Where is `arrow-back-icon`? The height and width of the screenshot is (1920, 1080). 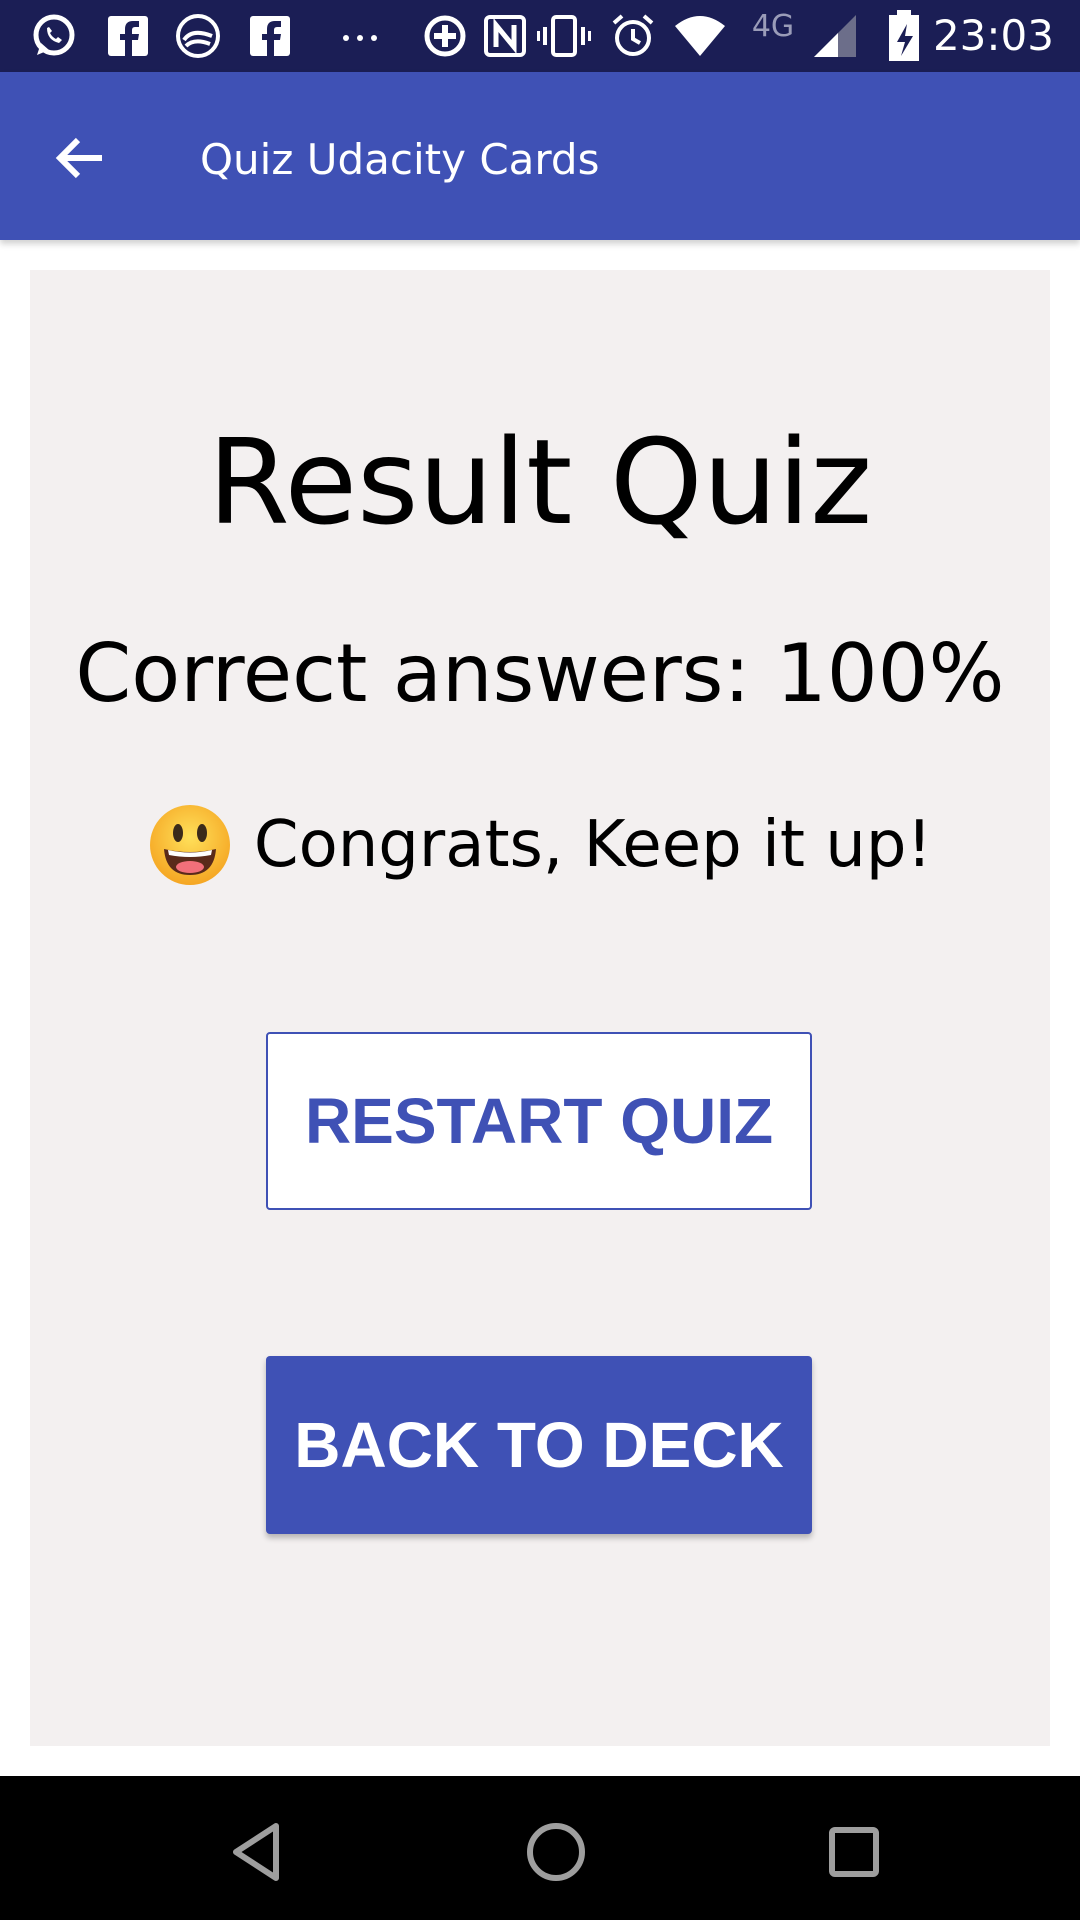 arrow-back-icon is located at coordinates (78, 158).